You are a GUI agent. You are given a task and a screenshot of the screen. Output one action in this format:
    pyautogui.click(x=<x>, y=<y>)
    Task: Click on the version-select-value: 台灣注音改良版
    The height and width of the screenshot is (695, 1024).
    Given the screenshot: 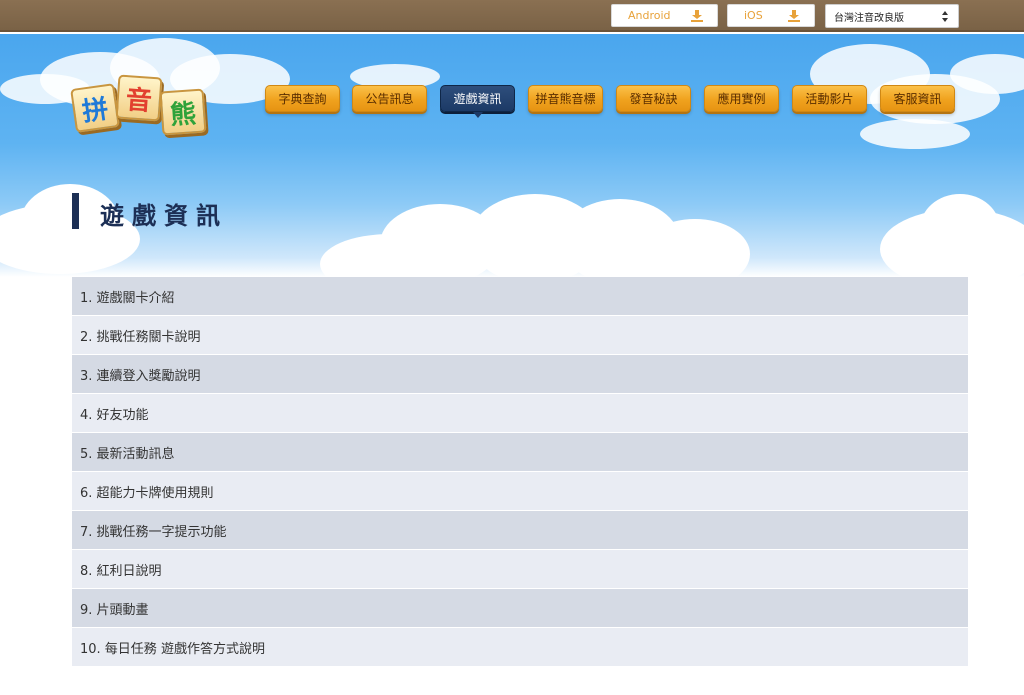 What is the action you would take?
    pyautogui.click(x=869, y=18)
    